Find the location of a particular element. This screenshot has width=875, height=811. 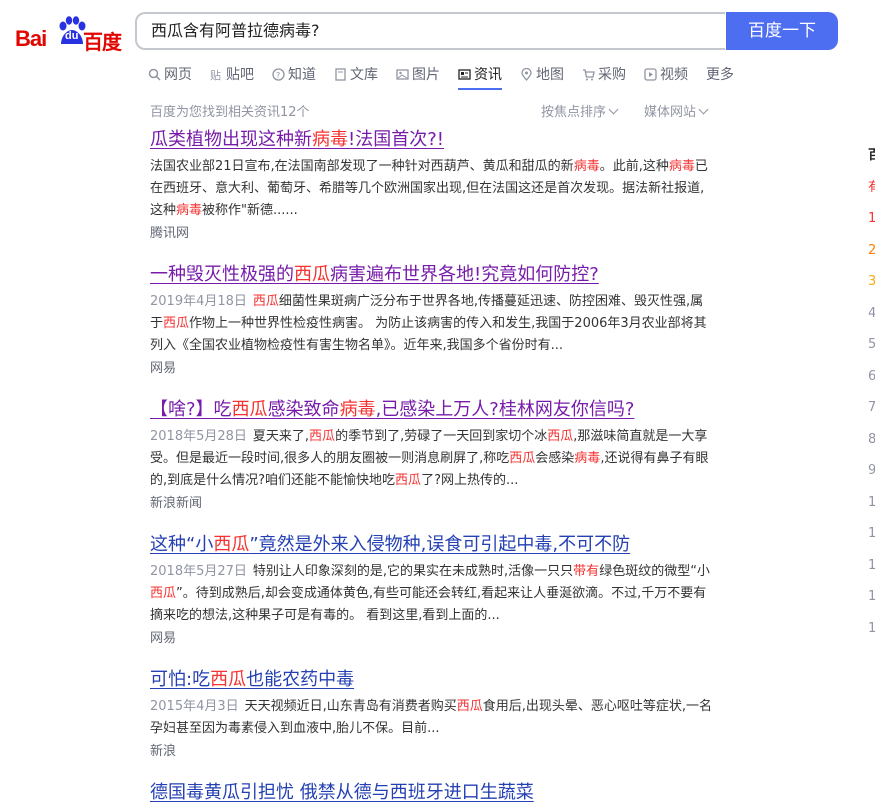

result-date: 2018年5月27日 is located at coordinates (198, 571).